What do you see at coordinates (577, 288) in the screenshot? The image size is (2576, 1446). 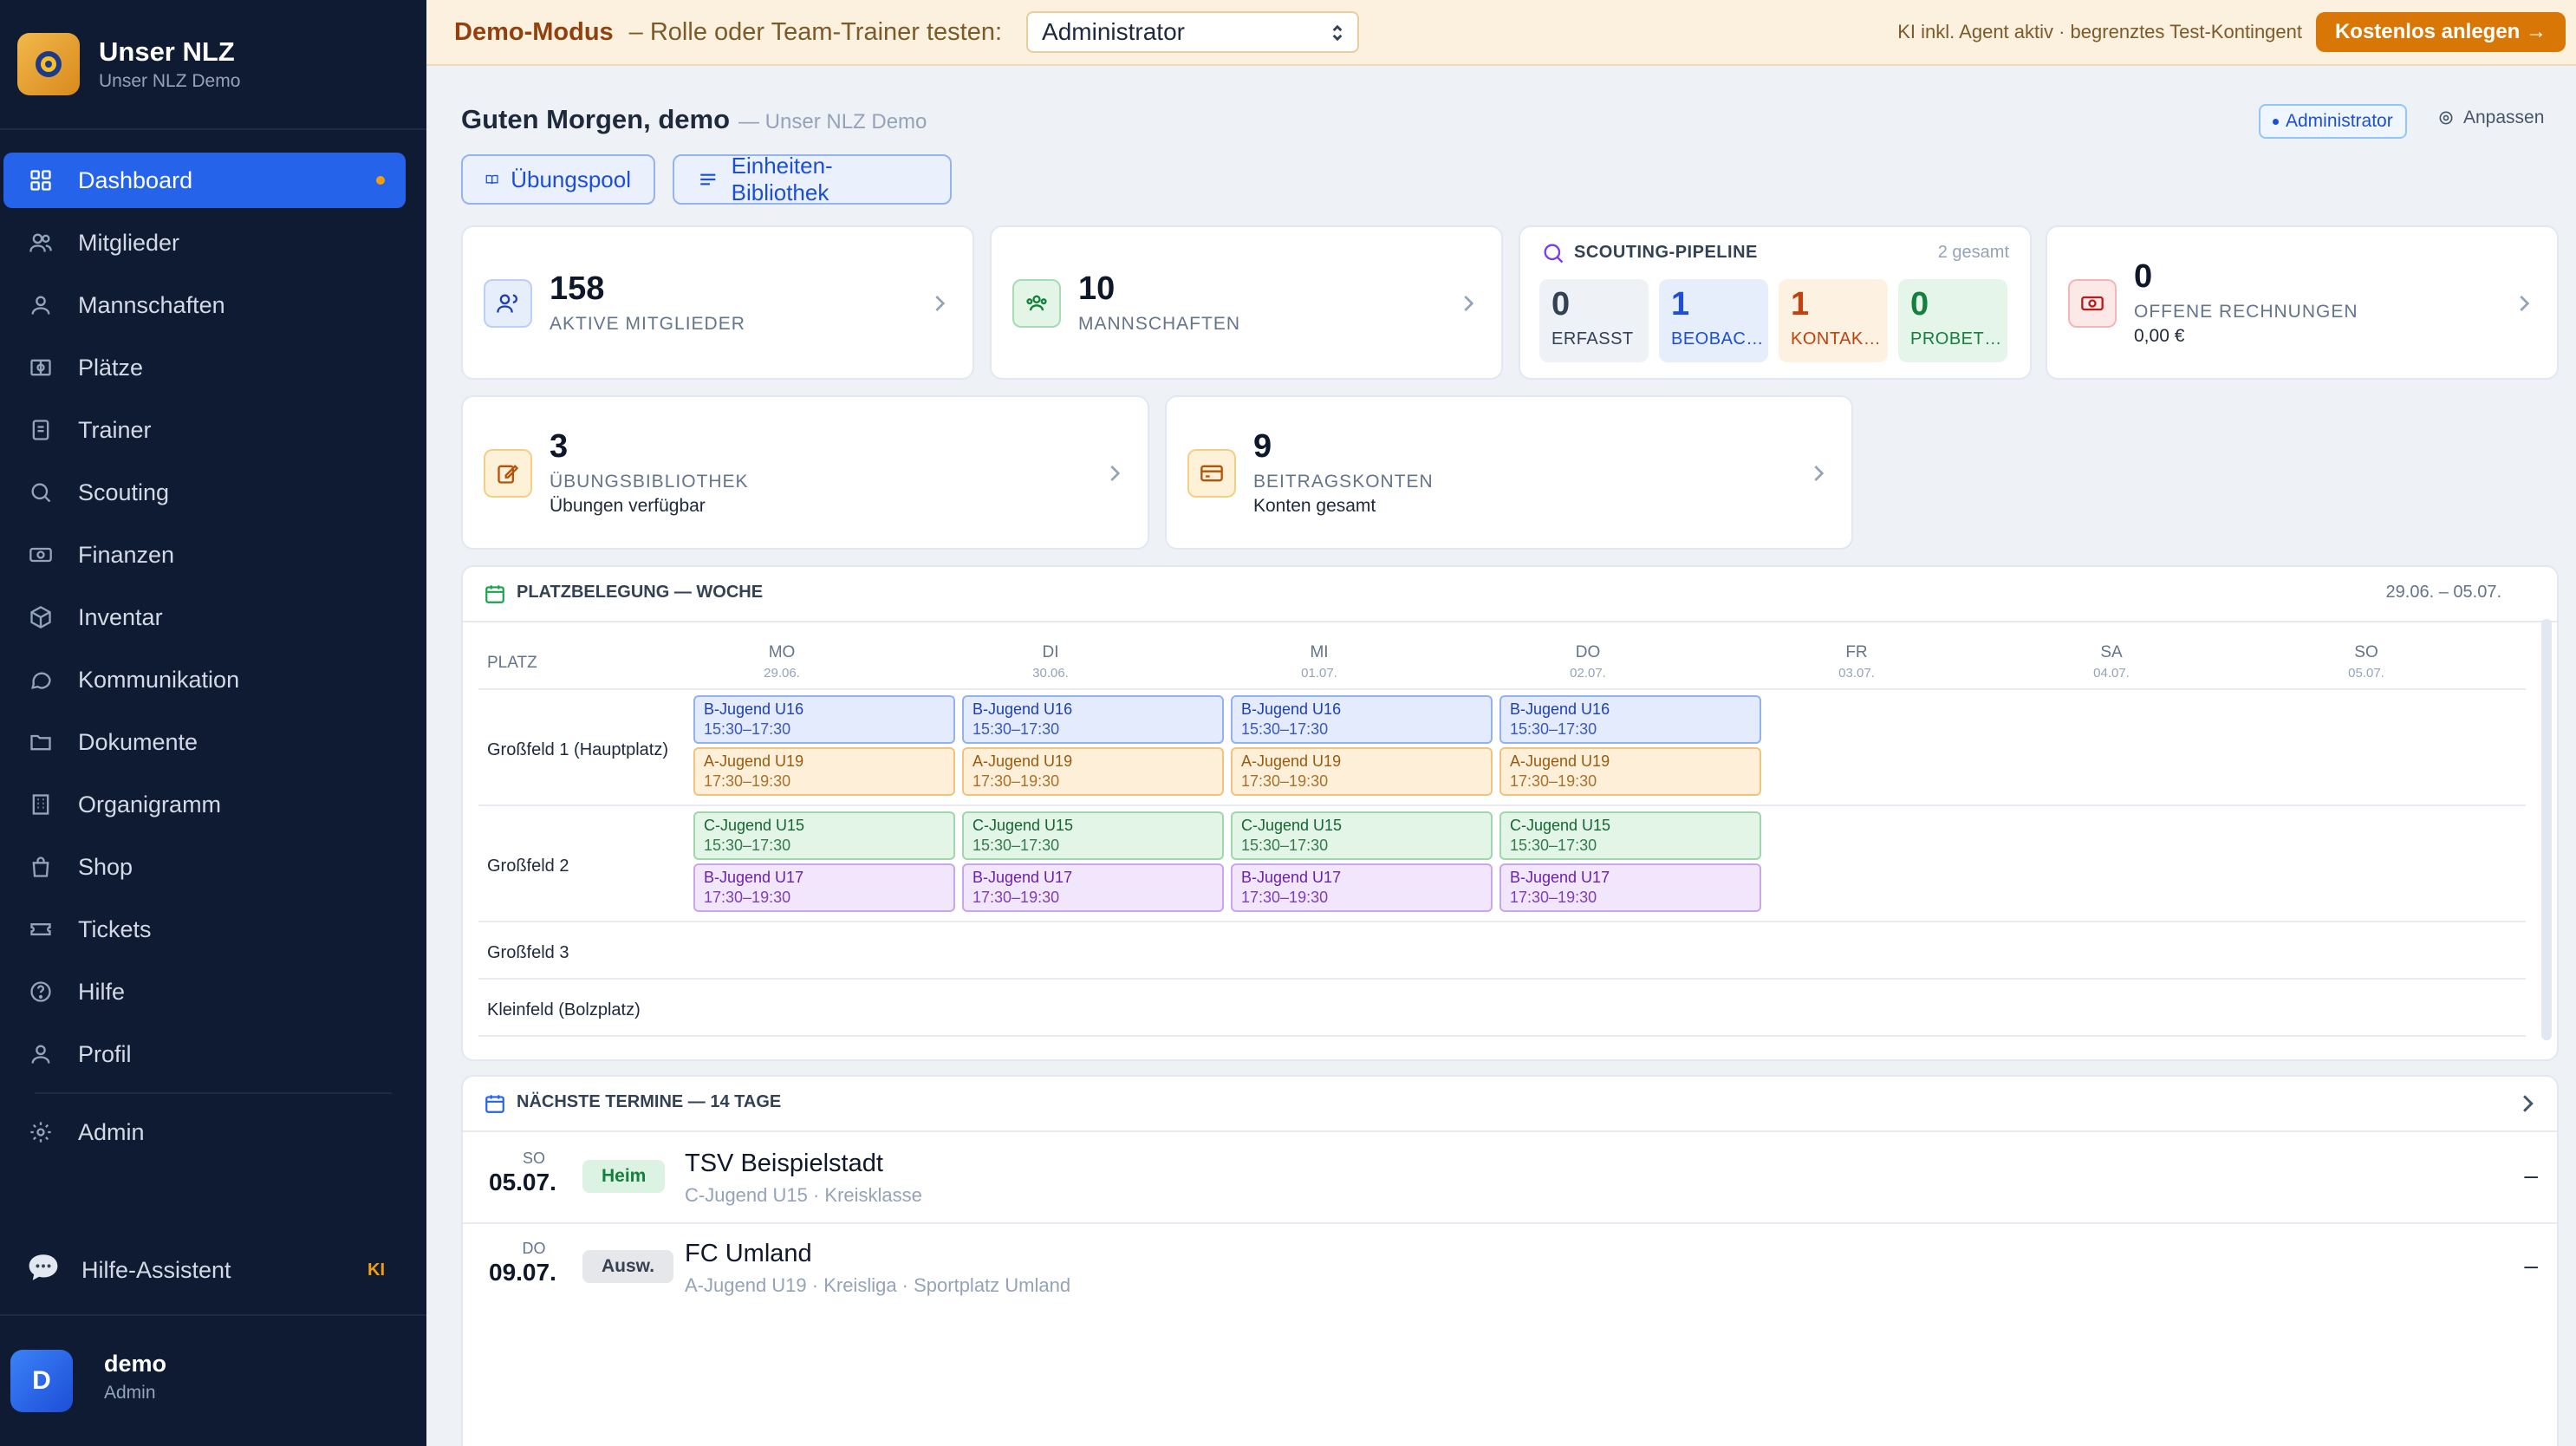 I see `members-count: 158` at bounding box center [577, 288].